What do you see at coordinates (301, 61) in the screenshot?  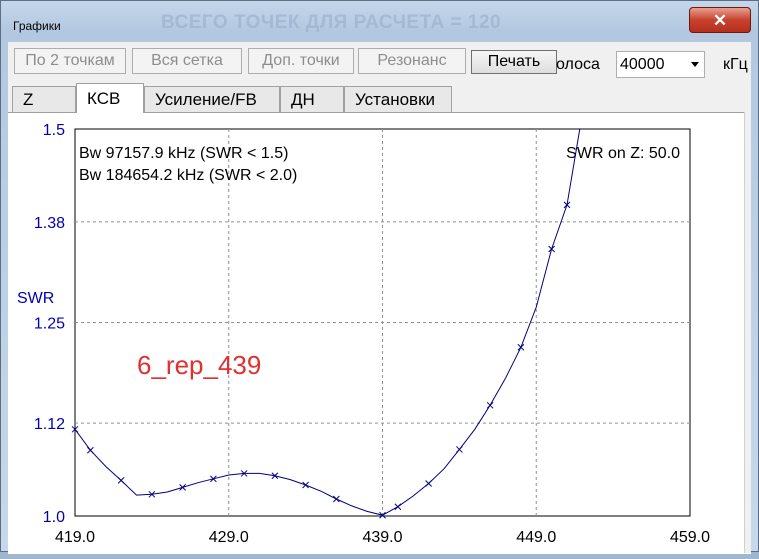 I see `extra-points-button: Доп. точки` at bounding box center [301, 61].